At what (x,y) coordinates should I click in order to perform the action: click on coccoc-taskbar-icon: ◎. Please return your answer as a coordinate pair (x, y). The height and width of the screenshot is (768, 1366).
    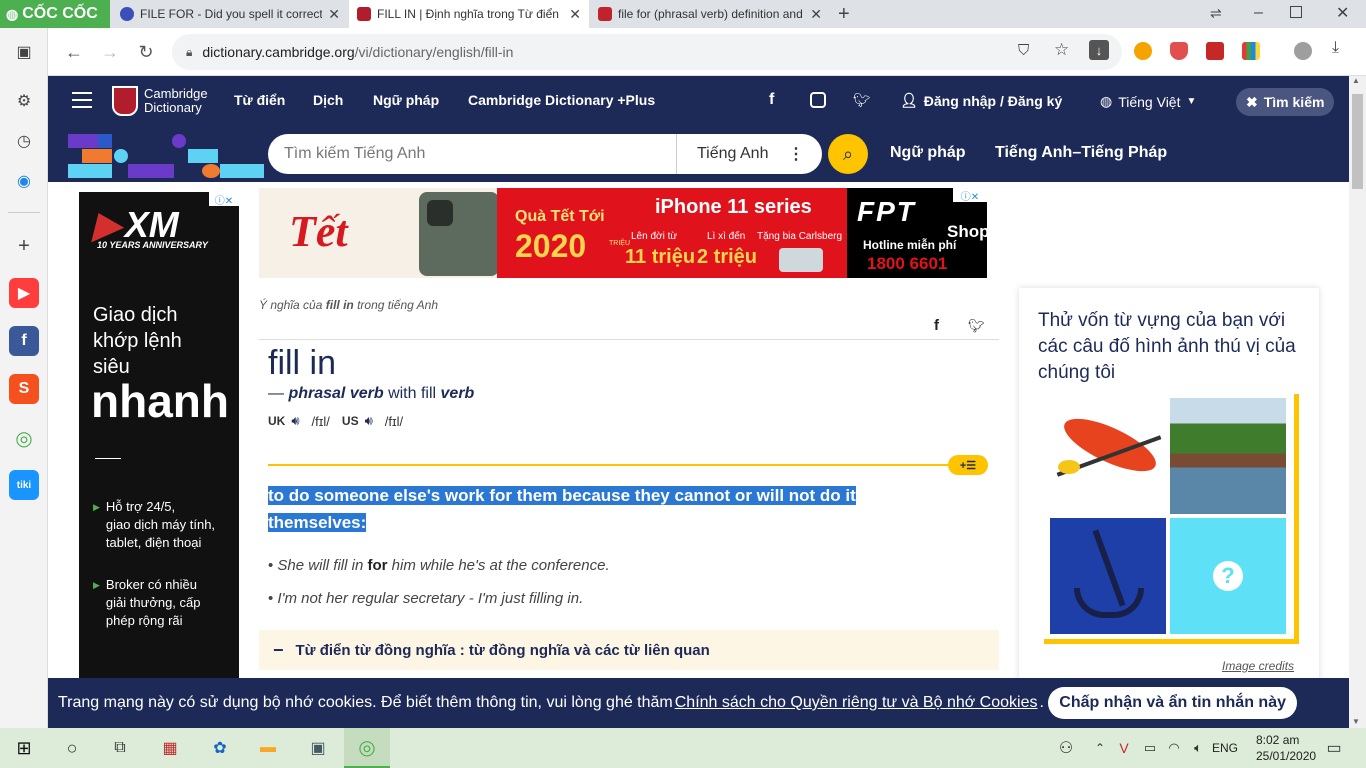
    Looking at the image, I should click on (367, 748).